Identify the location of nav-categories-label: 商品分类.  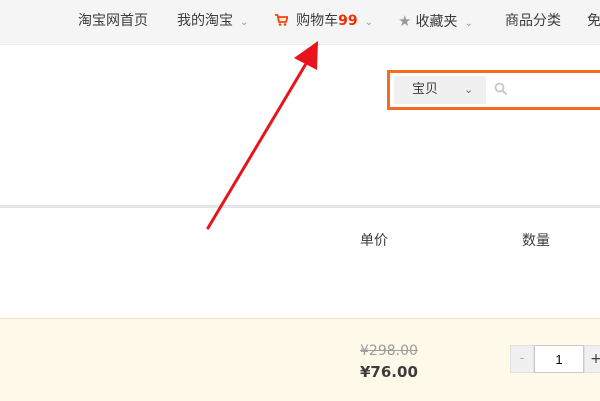
(533, 21).